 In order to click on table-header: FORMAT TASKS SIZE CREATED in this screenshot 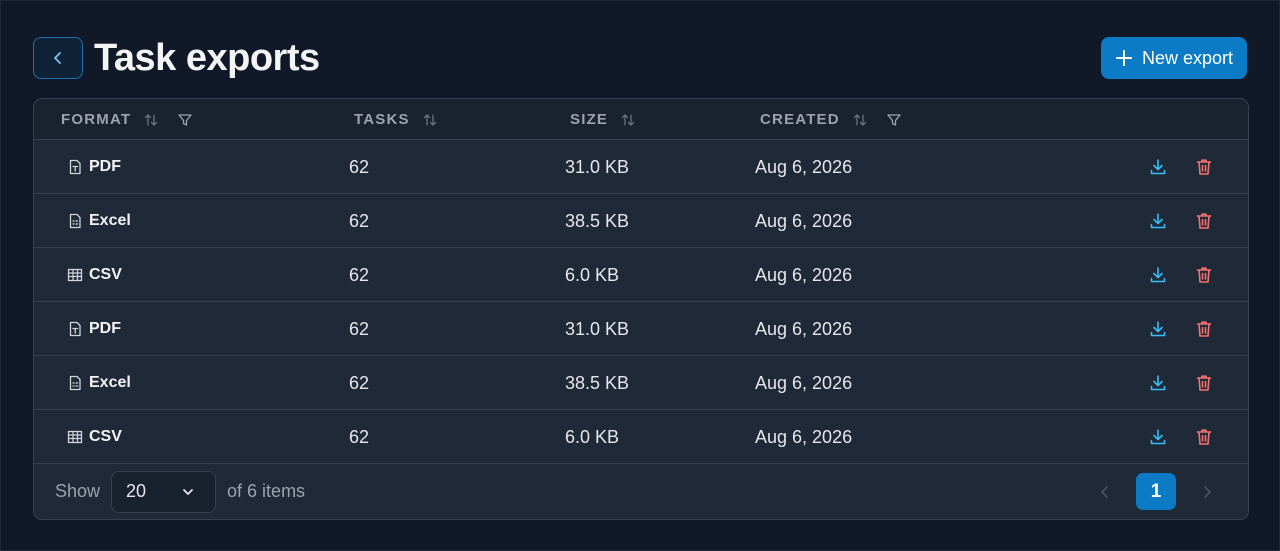, I will do `click(641, 119)`.